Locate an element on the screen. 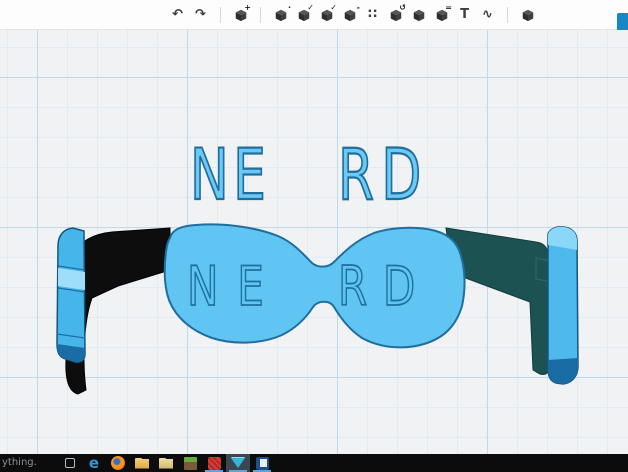  engraved-text-left: NE is located at coordinates (235, 287).